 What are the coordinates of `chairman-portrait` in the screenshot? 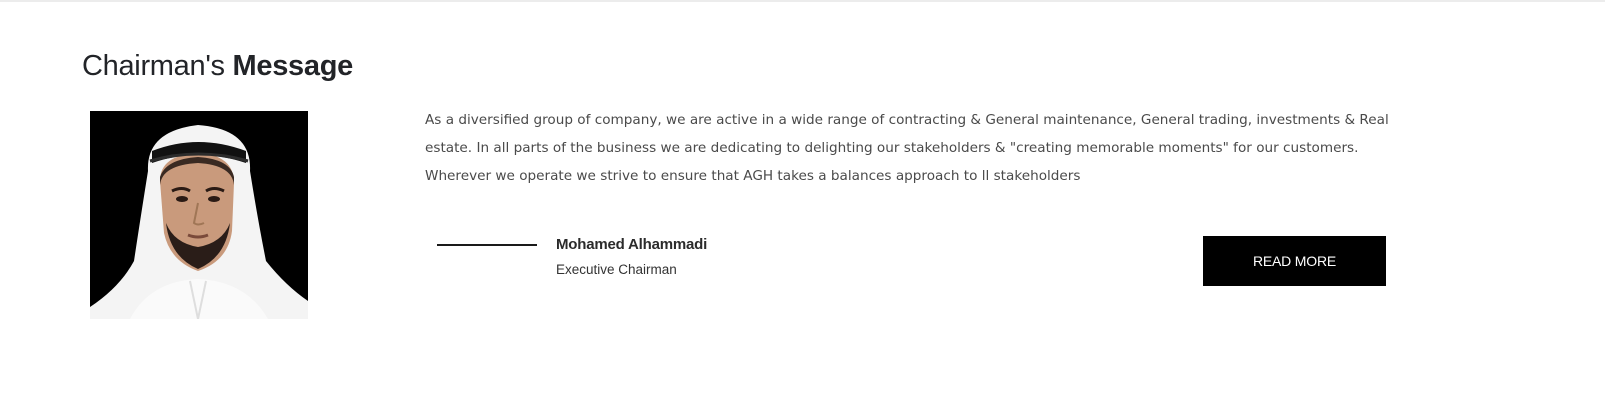 It's located at (199, 215).